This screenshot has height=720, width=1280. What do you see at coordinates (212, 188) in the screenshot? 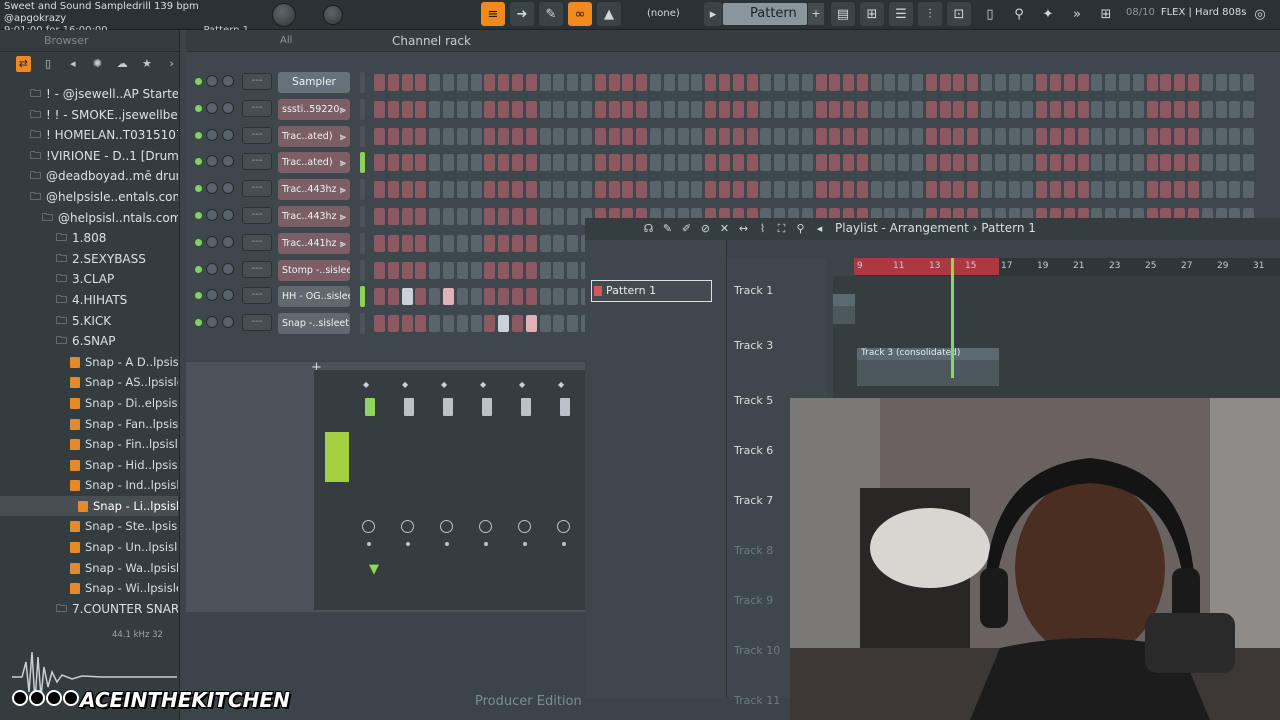
I see `channel-pan-knob` at bounding box center [212, 188].